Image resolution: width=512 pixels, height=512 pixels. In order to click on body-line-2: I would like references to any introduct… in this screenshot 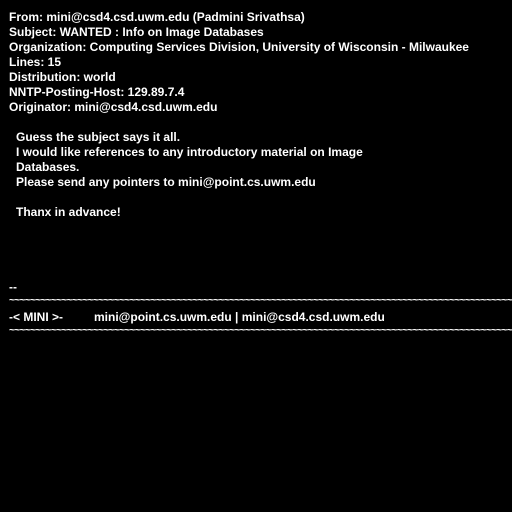, I will do `click(189, 152)`.